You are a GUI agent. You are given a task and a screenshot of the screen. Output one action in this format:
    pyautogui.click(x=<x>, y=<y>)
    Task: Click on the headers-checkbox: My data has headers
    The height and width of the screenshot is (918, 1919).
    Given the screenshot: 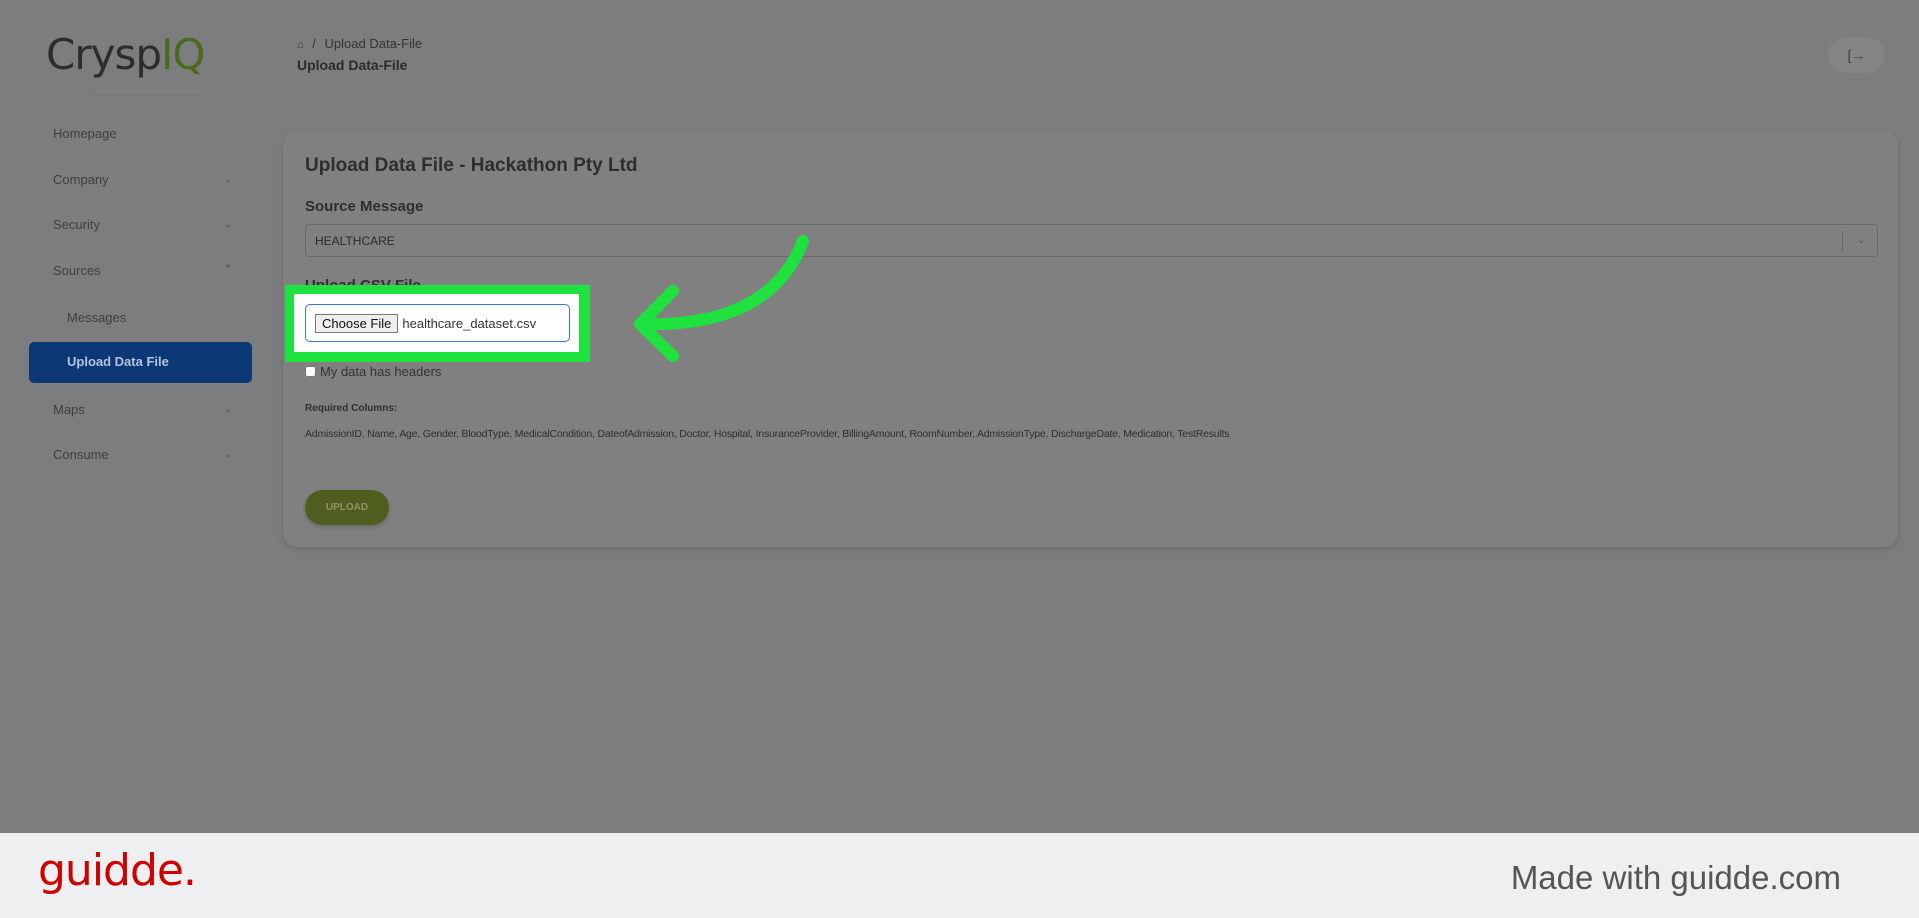 What is the action you would take?
    pyautogui.click(x=373, y=371)
    